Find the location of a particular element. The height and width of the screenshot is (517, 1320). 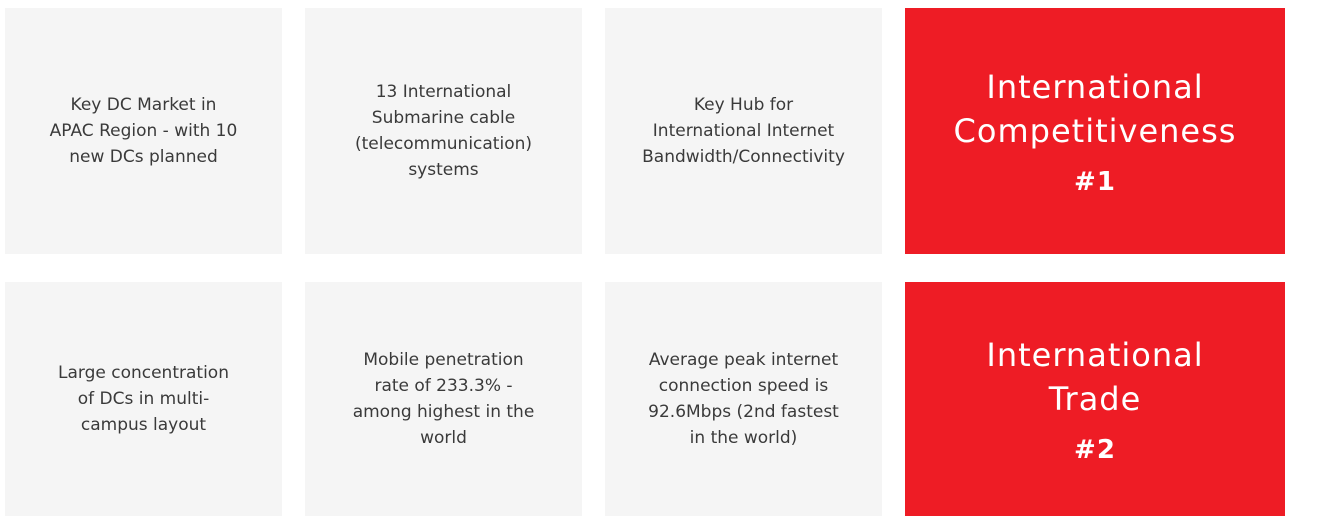

ranking-card-competitiveness: International Competitiveness #1 is located at coordinates (1095, 131).